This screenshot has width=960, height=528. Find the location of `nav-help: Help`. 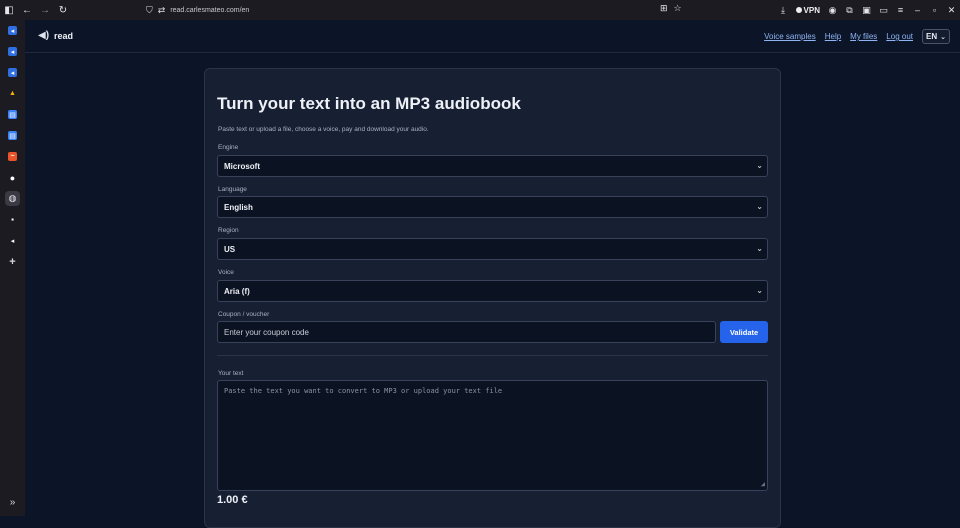

nav-help: Help is located at coordinates (833, 36).